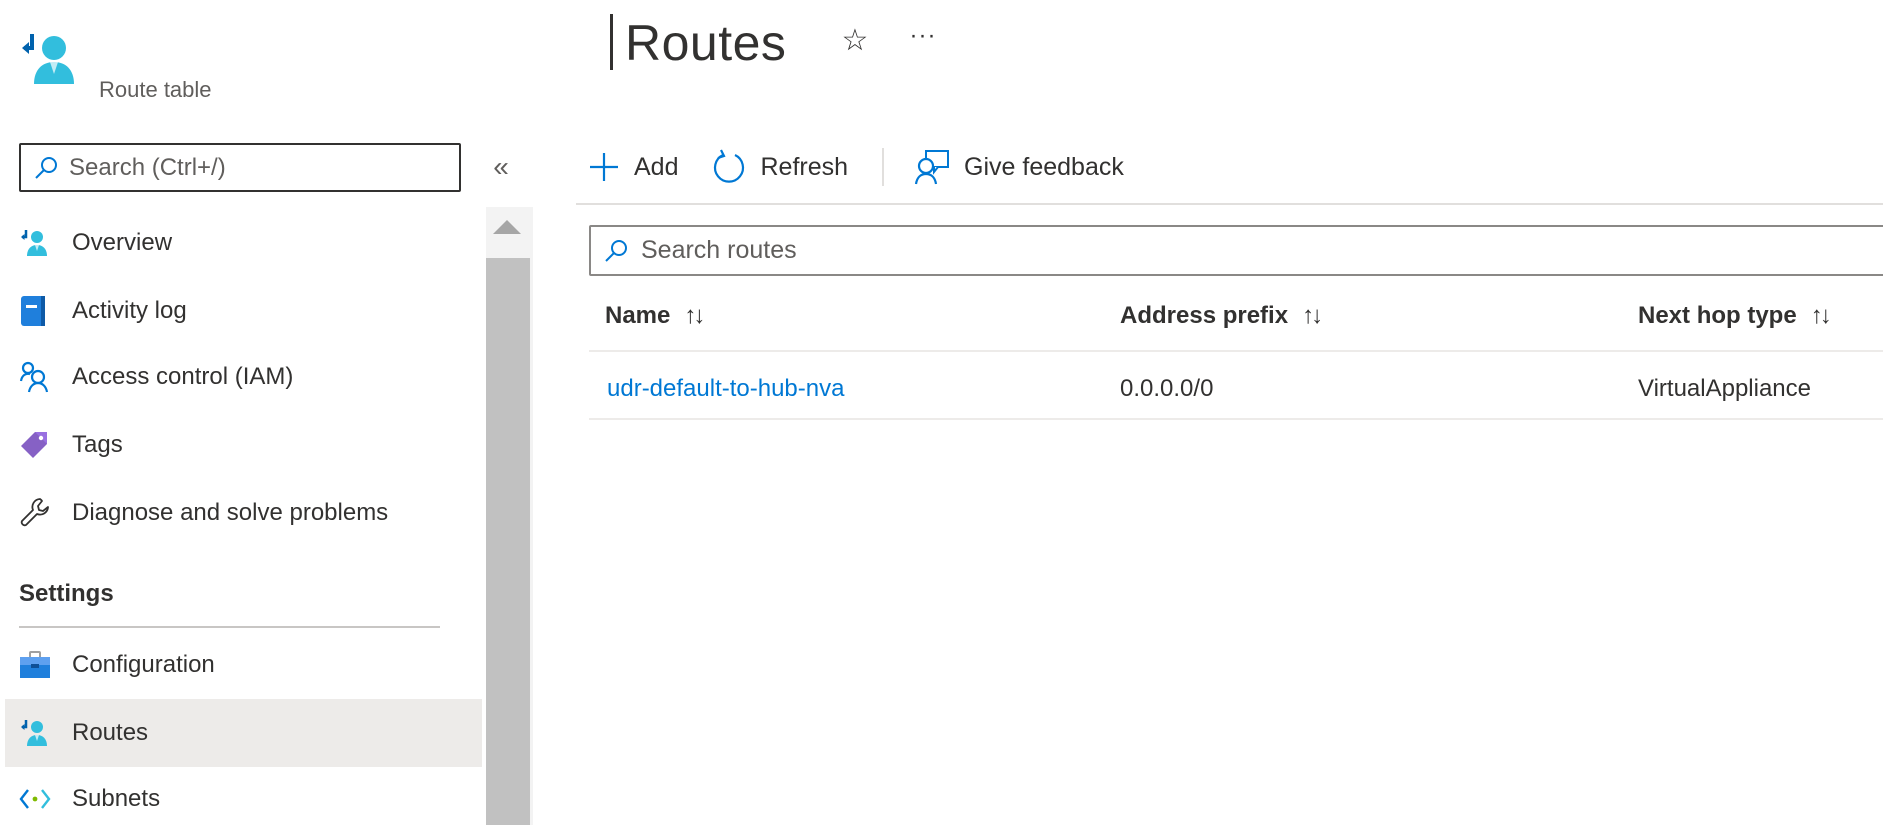 Image resolution: width=1883 pixels, height=825 pixels. What do you see at coordinates (143, 664) in the screenshot?
I see `sidebar-item-label: Configuration` at bounding box center [143, 664].